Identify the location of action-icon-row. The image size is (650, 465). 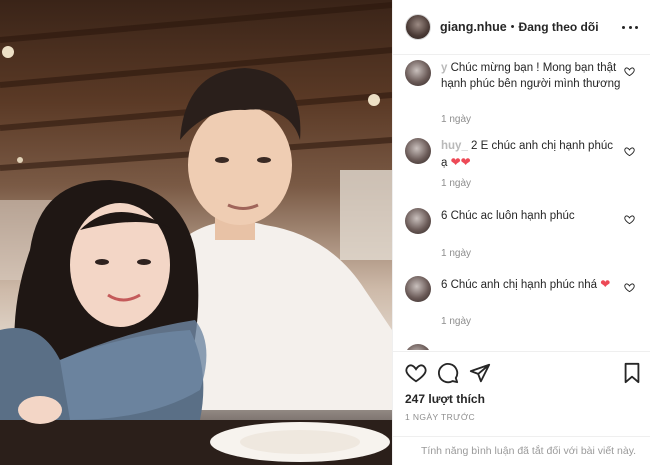
(523, 374).